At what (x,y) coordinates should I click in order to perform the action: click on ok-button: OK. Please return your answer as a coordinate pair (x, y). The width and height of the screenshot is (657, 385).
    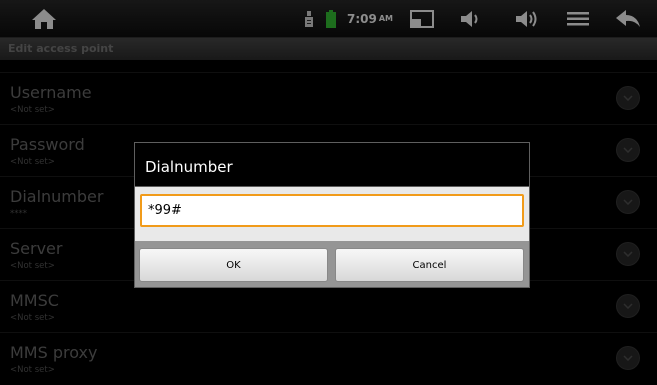
    Looking at the image, I should click on (233, 265).